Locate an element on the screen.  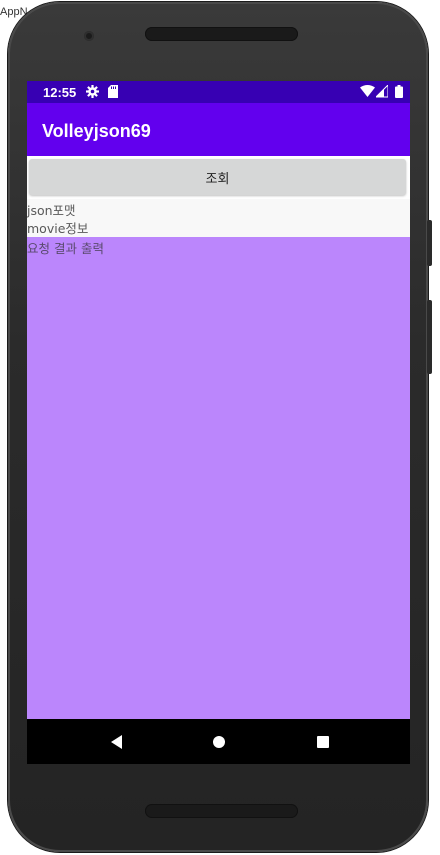
input-text-area: json포맷 movie정보 is located at coordinates (218, 218).